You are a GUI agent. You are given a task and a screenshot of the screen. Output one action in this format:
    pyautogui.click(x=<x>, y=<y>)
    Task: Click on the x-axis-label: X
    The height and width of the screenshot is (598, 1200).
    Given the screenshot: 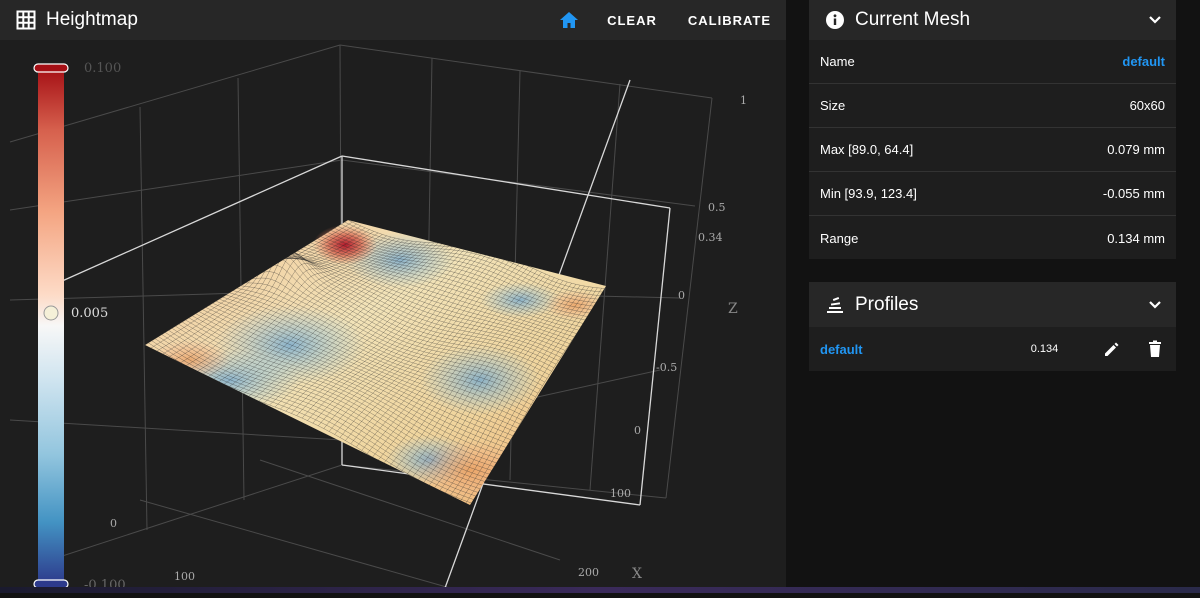 What is the action you would take?
    pyautogui.click(x=637, y=574)
    